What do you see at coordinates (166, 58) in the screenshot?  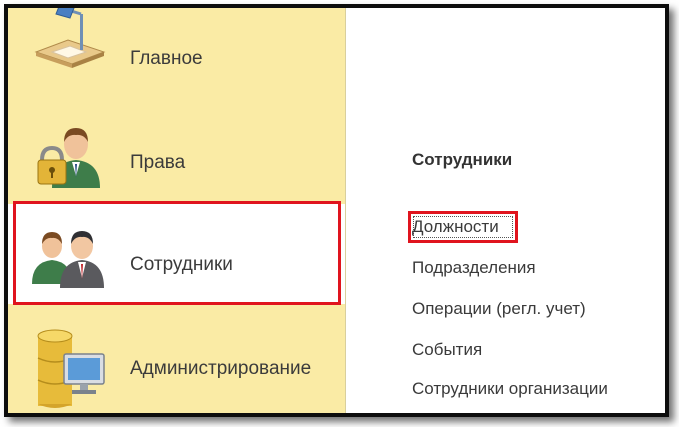 I see `sidebar-item-label: Главное` at bounding box center [166, 58].